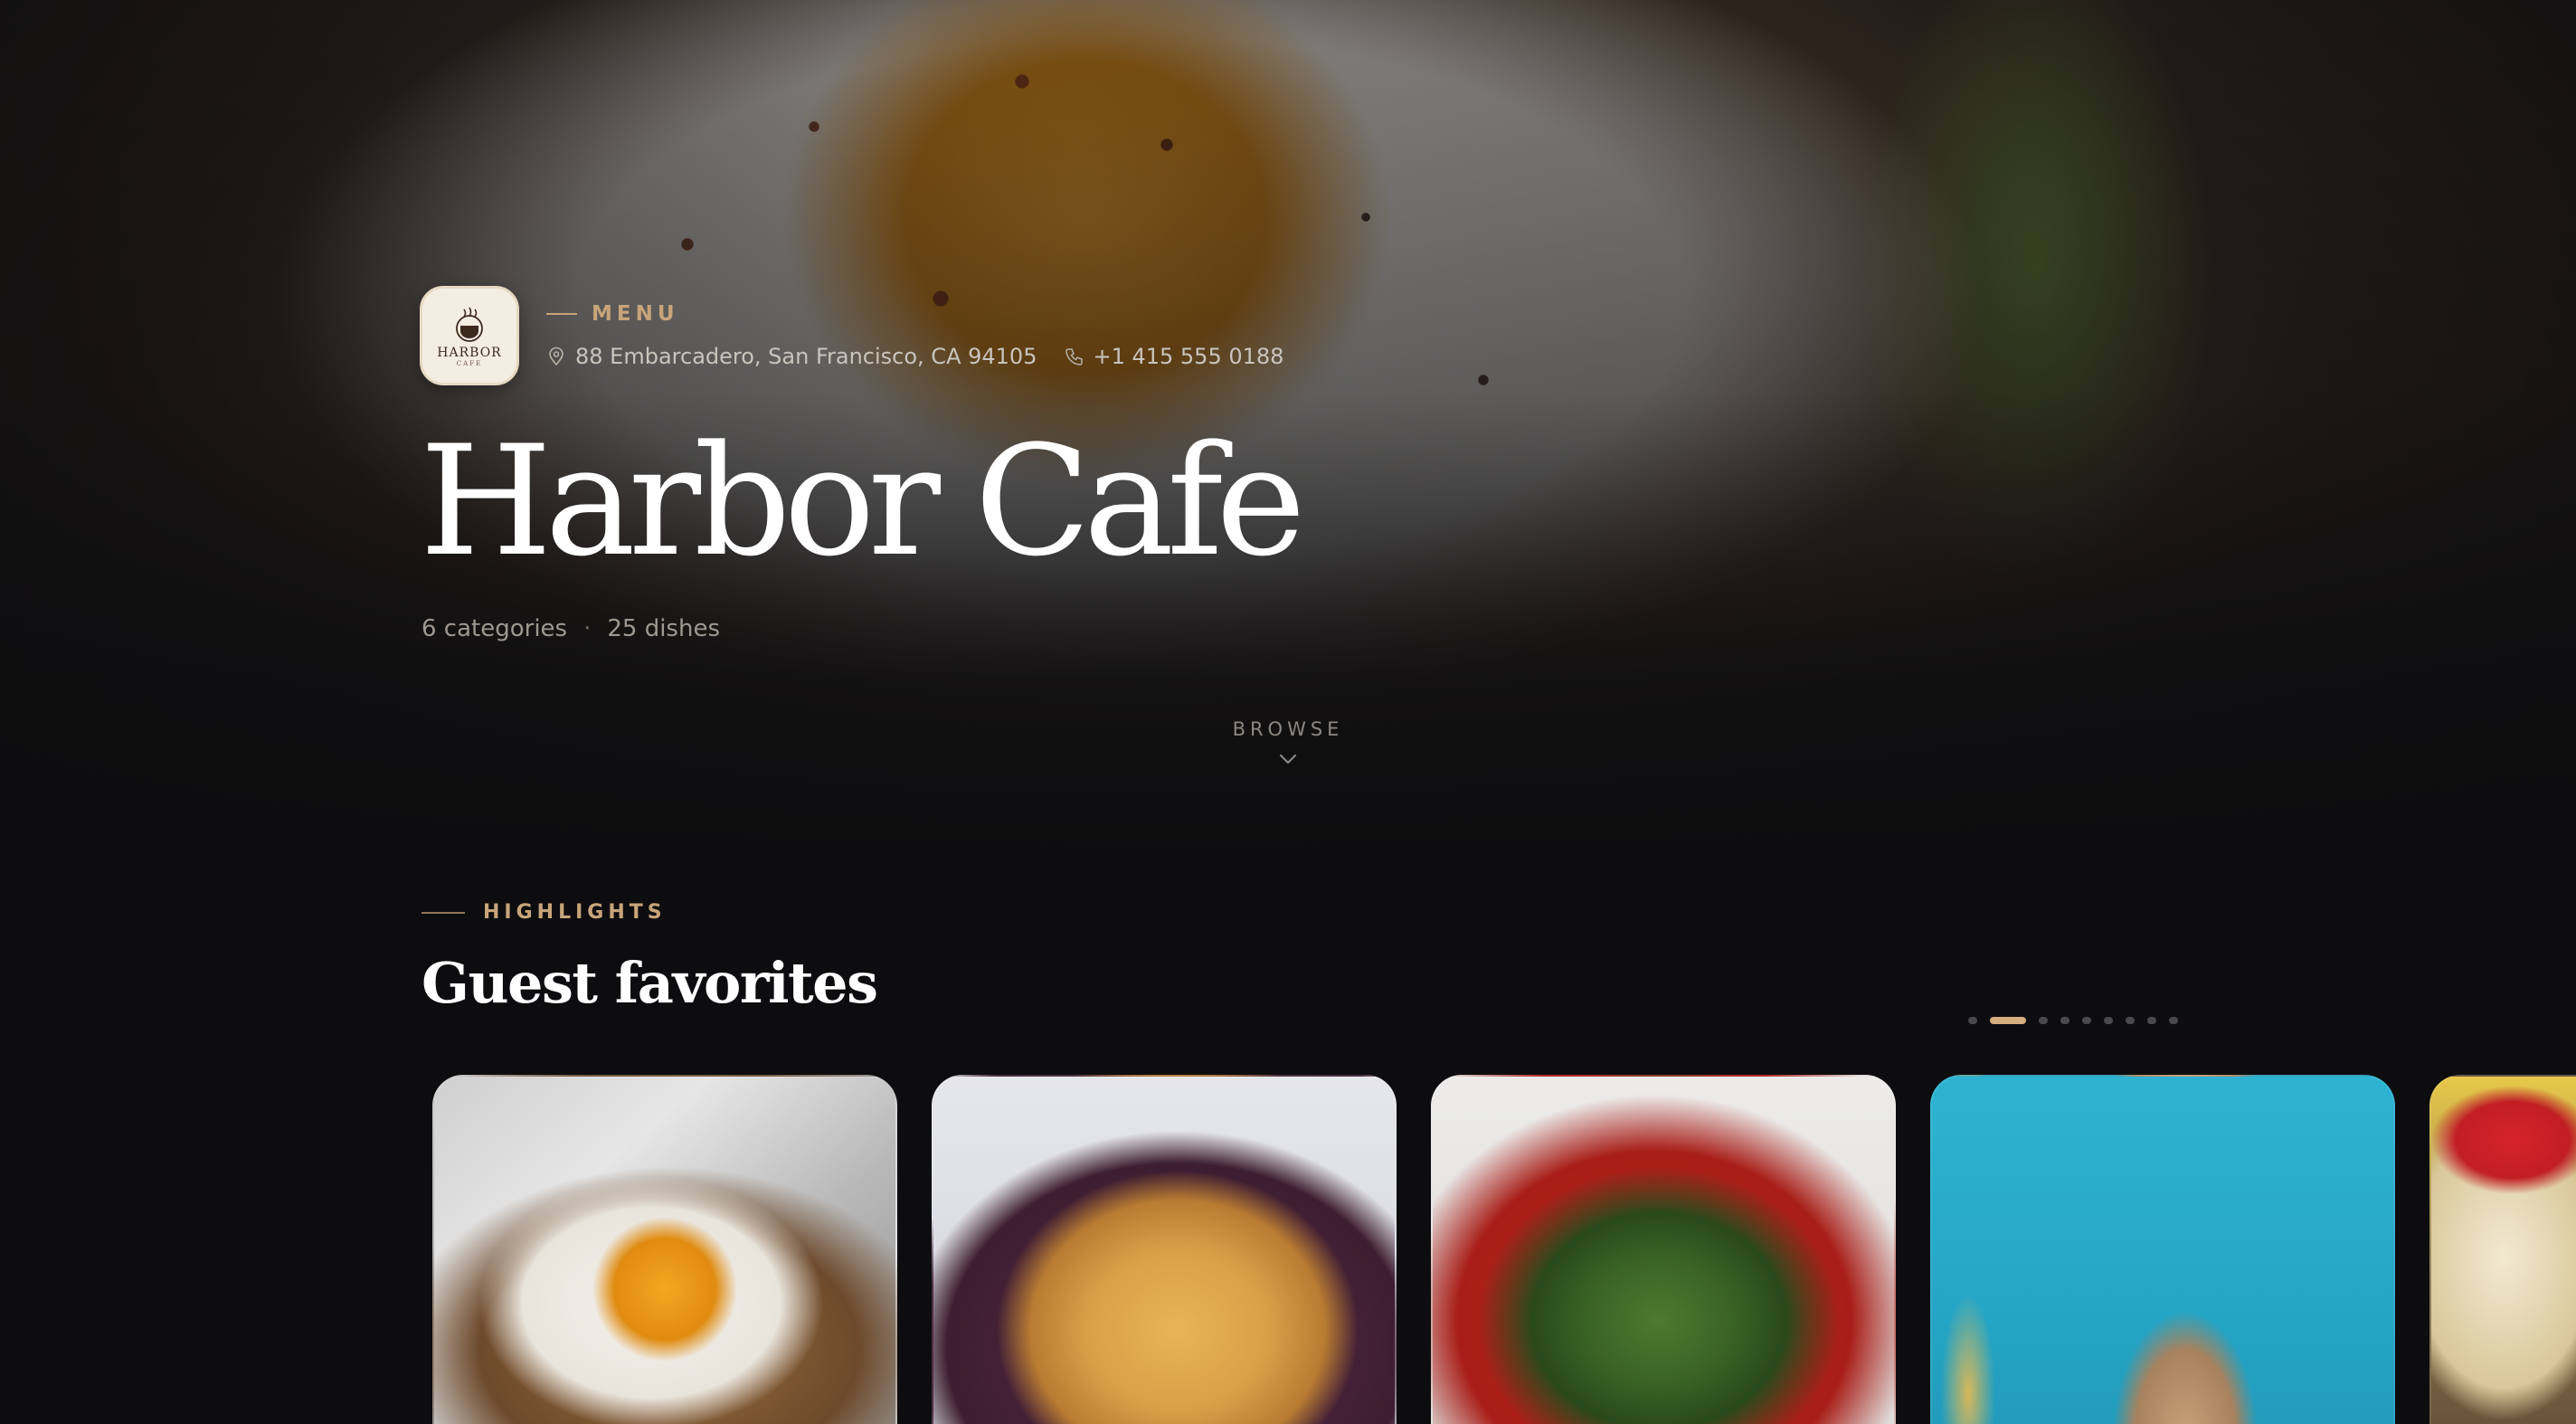  Describe the element at coordinates (664, 1249) in the screenshot. I see `card-avocado-toast-egg` at that location.